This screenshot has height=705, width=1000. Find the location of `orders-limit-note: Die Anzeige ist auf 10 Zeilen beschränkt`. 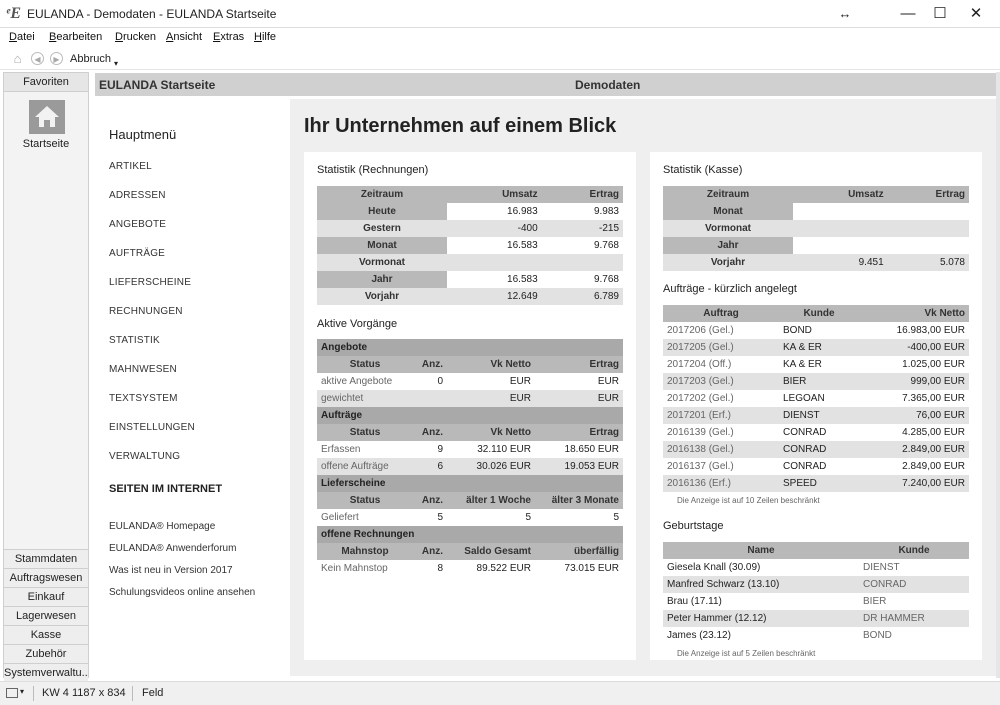

orders-limit-note: Die Anzeige ist auf 10 Zeilen beschränkt is located at coordinates (748, 500).